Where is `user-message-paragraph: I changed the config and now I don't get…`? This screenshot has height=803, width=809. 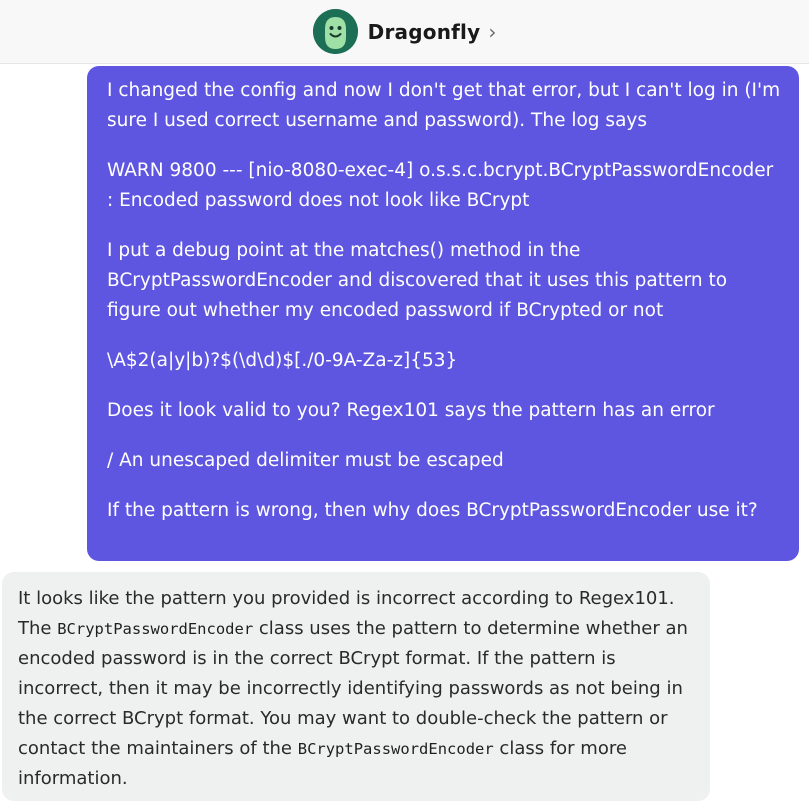
user-message-paragraph: I changed the config and now I don't get… is located at coordinates (444, 105).